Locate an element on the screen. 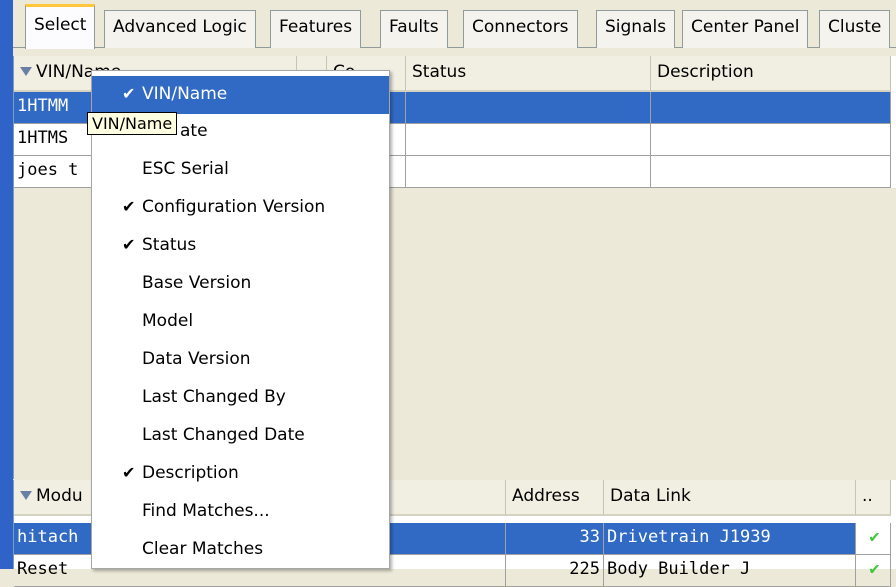 The image size is (896, 587). tab-faults: Faults is located at coordinates (414, 29).